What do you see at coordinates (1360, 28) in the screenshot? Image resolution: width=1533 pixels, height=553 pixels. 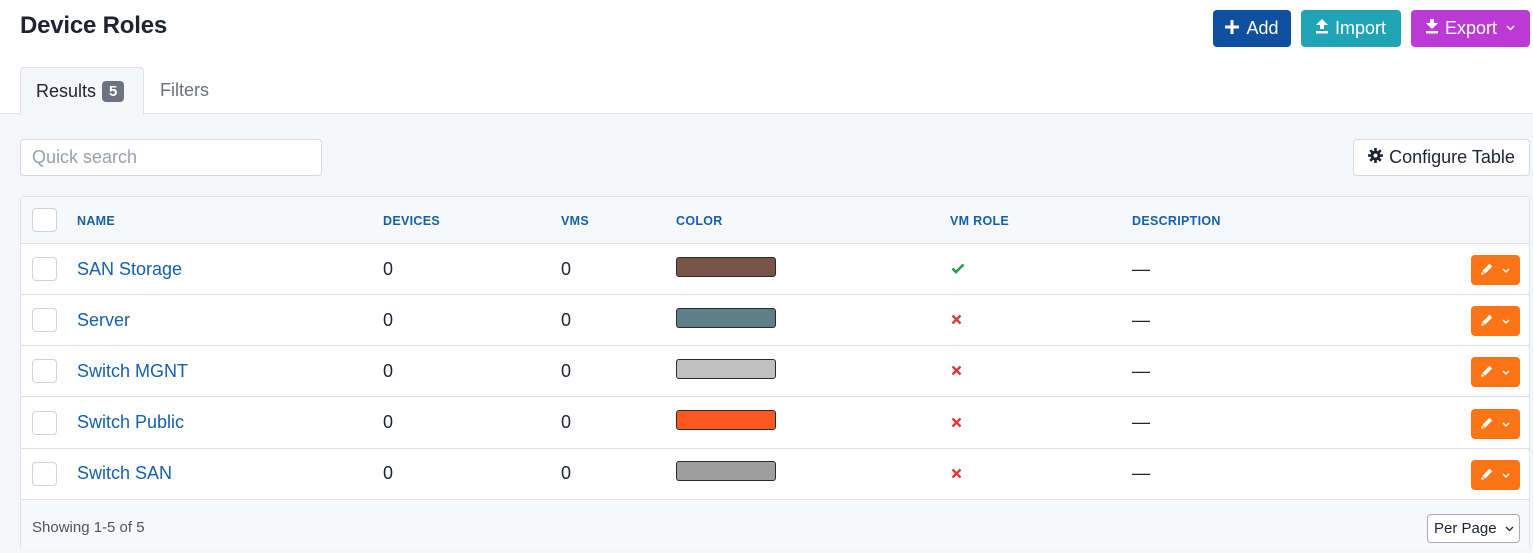 I see `import-button-label: Import` at bounding box center [1360, 28].